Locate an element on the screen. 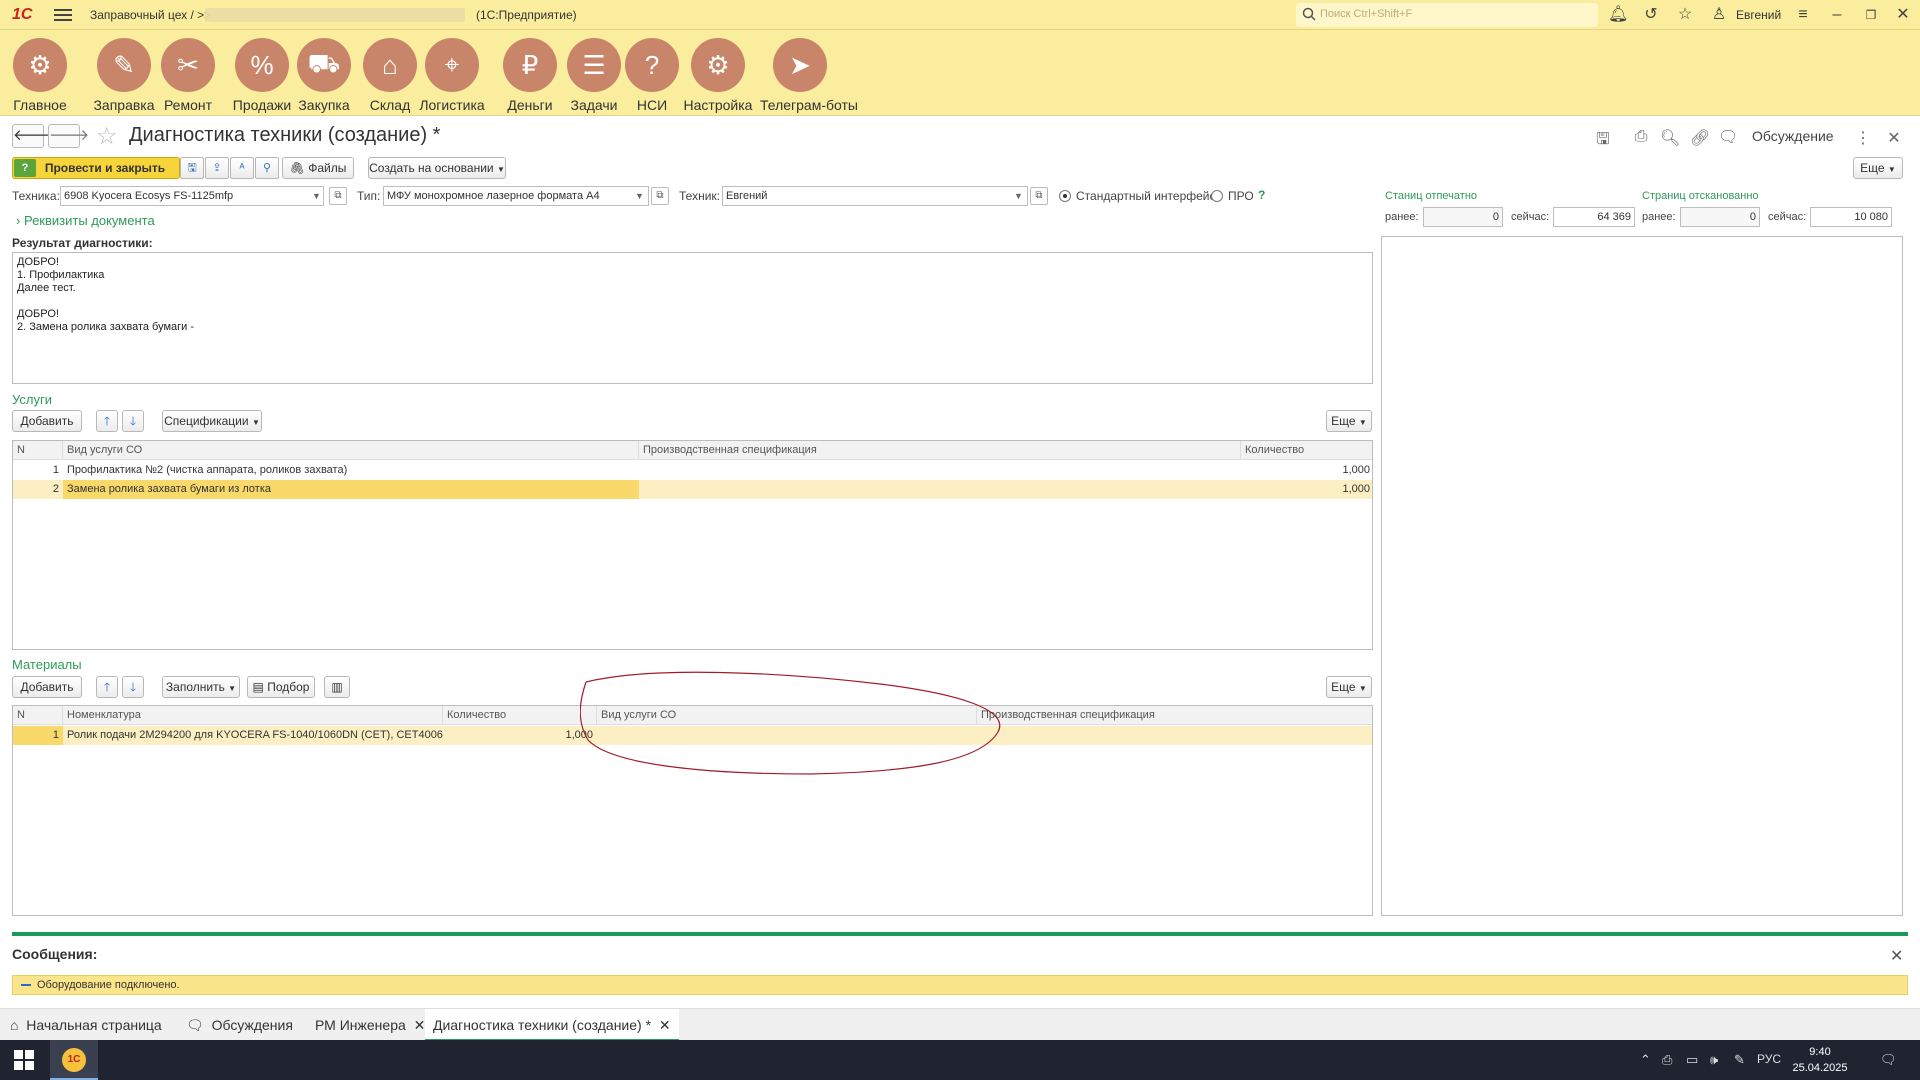  form-close-icon: ✕ is located at coordinates (1894, 138).